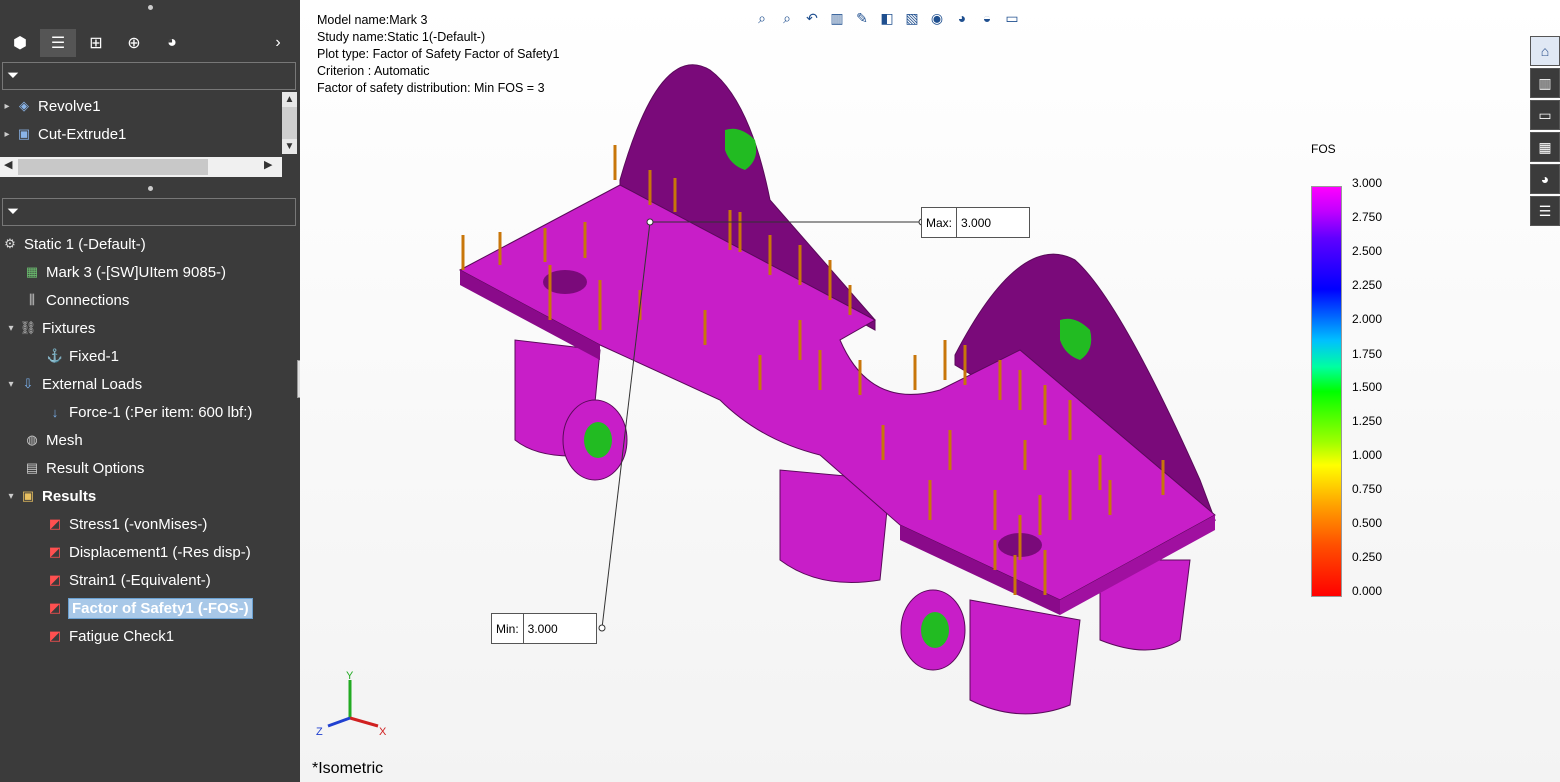 This screenshot has width=1560, height=782. What do you see at coordinates (1367, 354) in the screenshot?
I see `legend-tick: 1.750` at bounding box center [1367, 354].